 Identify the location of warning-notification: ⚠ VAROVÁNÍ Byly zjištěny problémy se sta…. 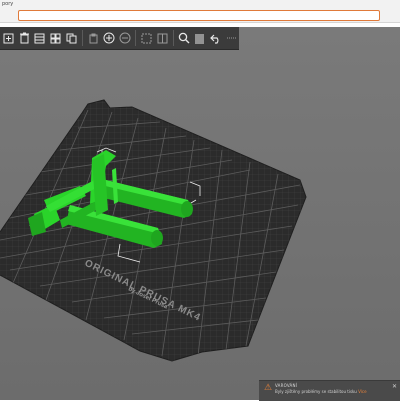
(329, 390).